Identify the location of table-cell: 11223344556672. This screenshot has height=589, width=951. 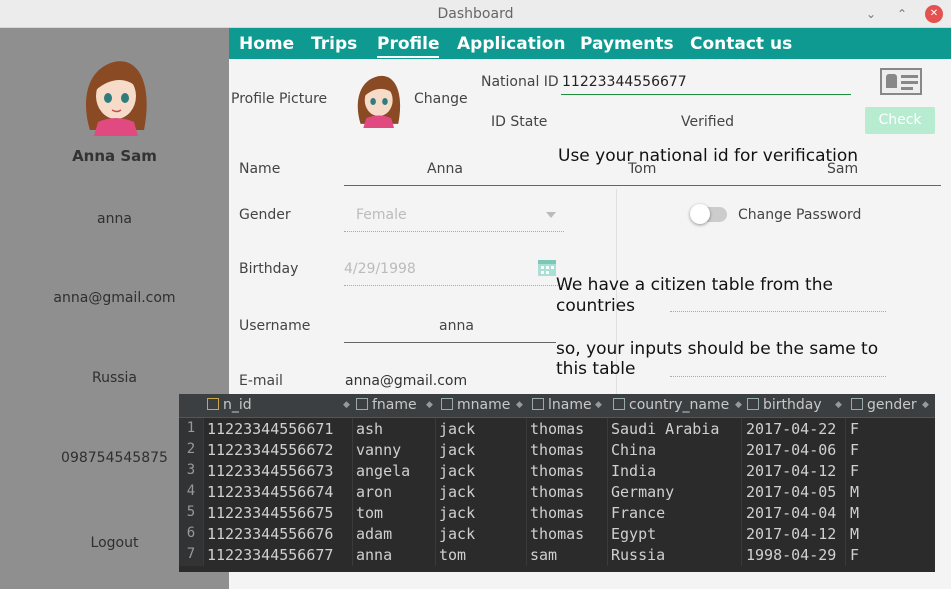
(270, 450).